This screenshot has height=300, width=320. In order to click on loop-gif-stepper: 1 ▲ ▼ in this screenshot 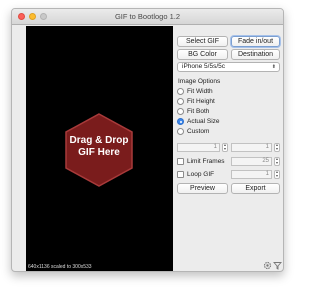, I will do `click(255, 174)`.